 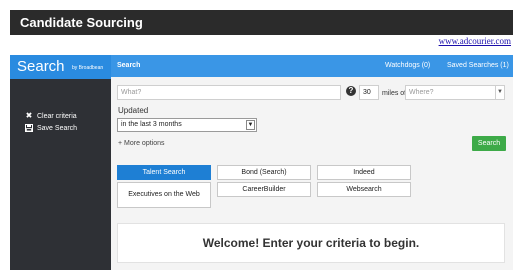 What do you see at coordinates (364, 172) in the screenshot?
I see `board-indeed: Indeed` at bounding box center [364, 172].